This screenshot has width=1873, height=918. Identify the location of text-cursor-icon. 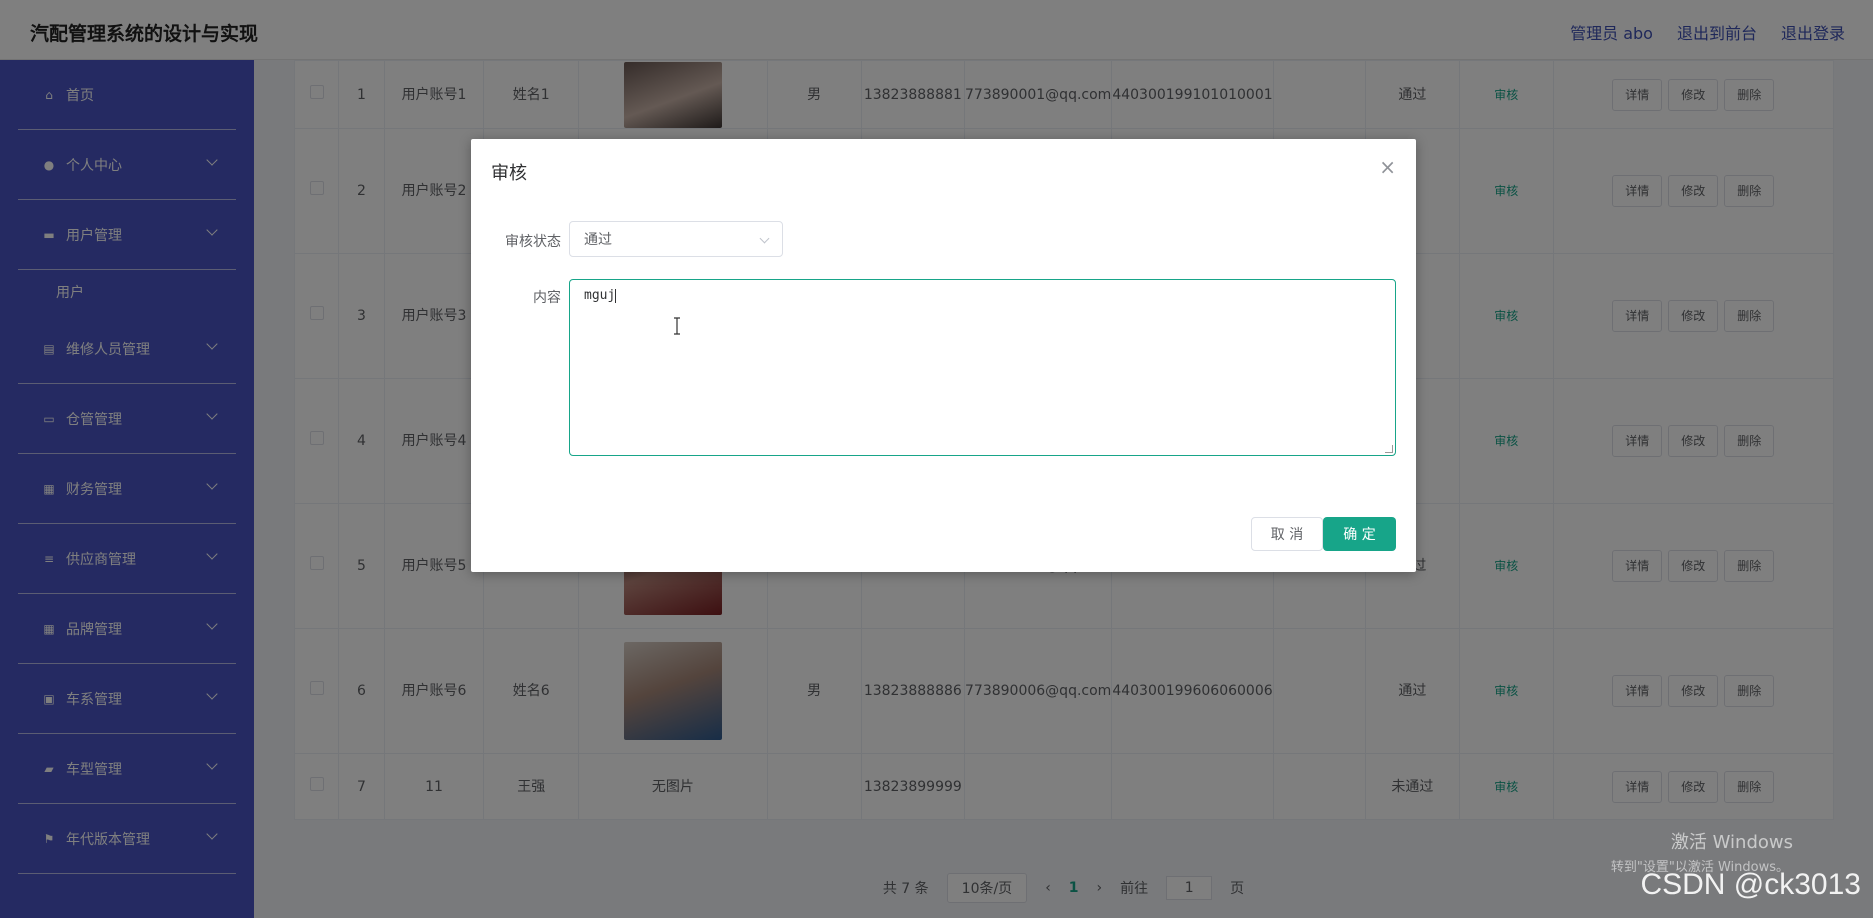
(677, 326).